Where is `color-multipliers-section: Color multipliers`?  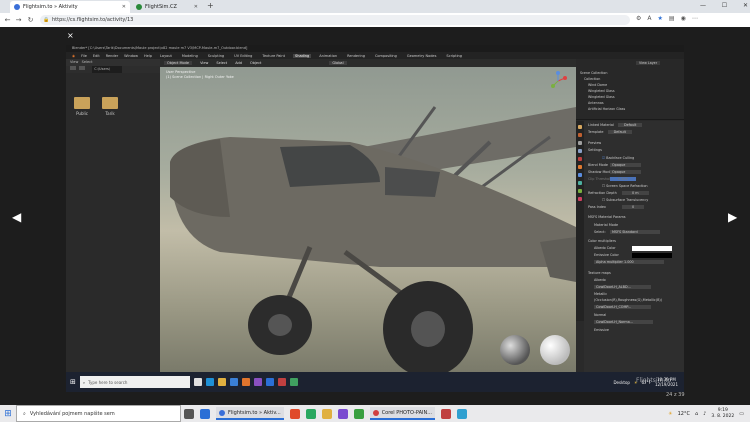 color-multipliers-section: Color multipliers is located at coordinates (602, 241).